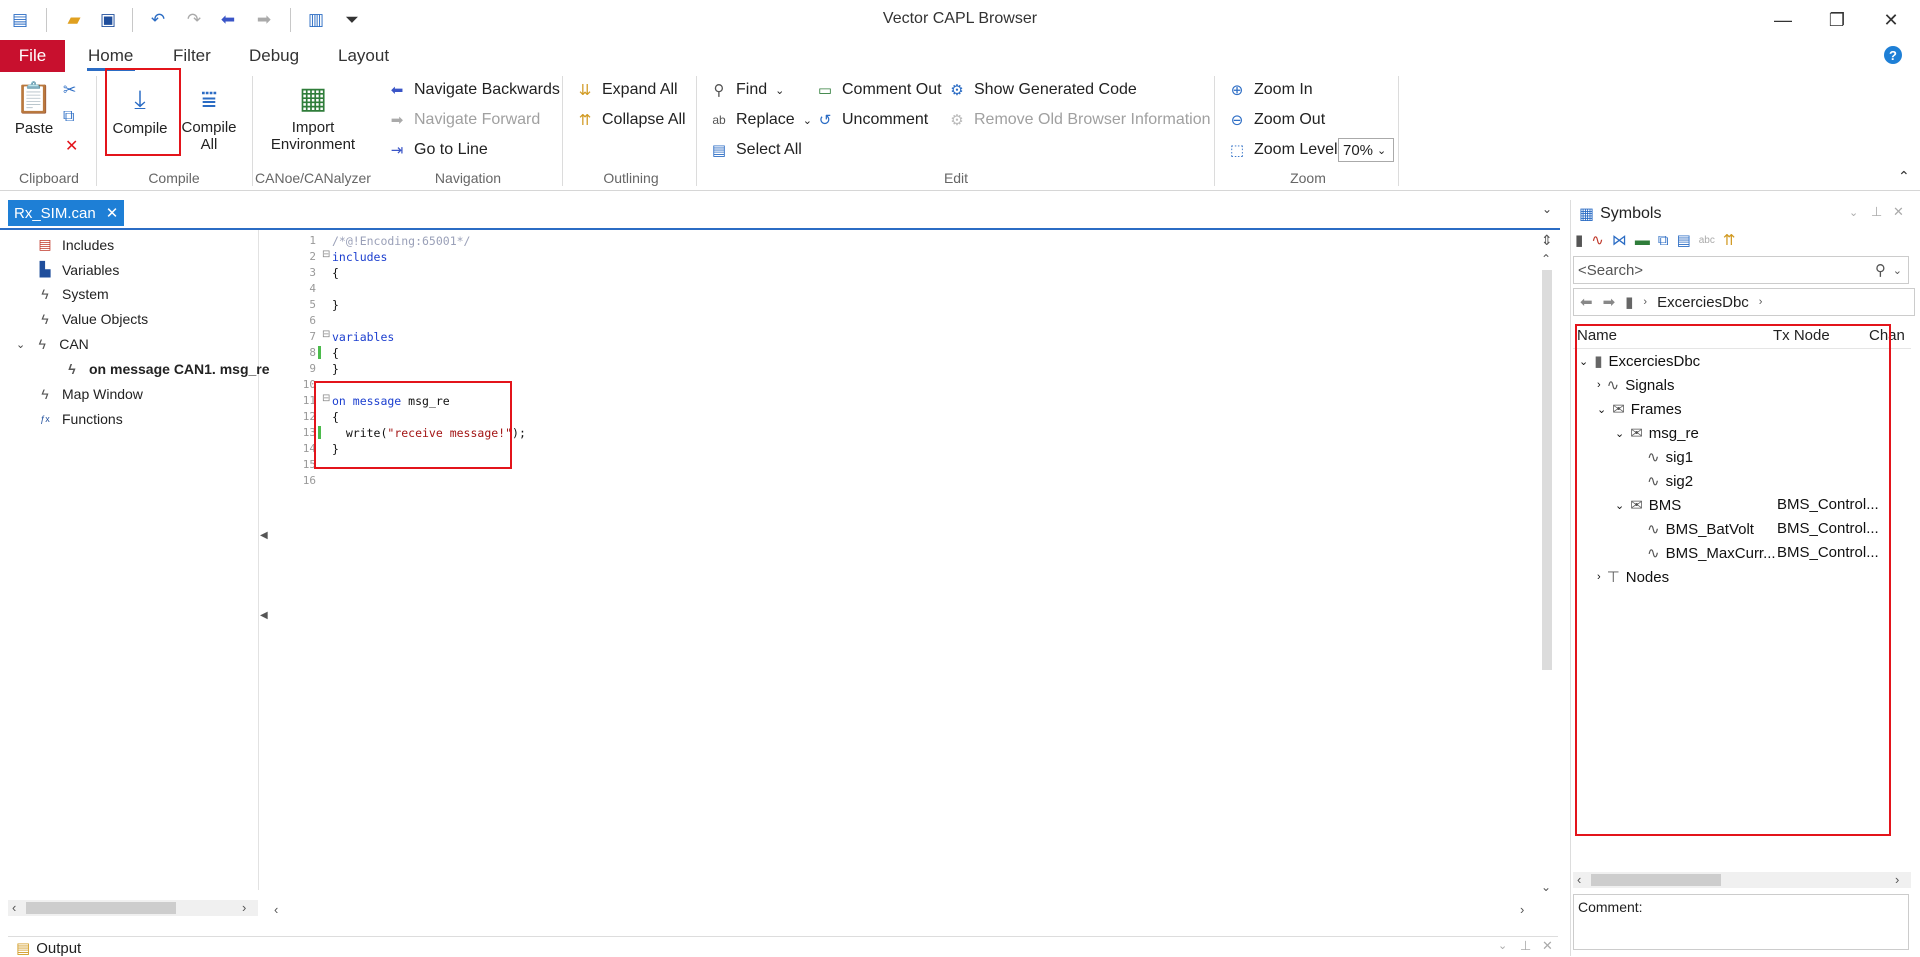 The width and height of the screenshot is (1920, 957). I want to click on customize-icon: ⏷, so click(352, 20).